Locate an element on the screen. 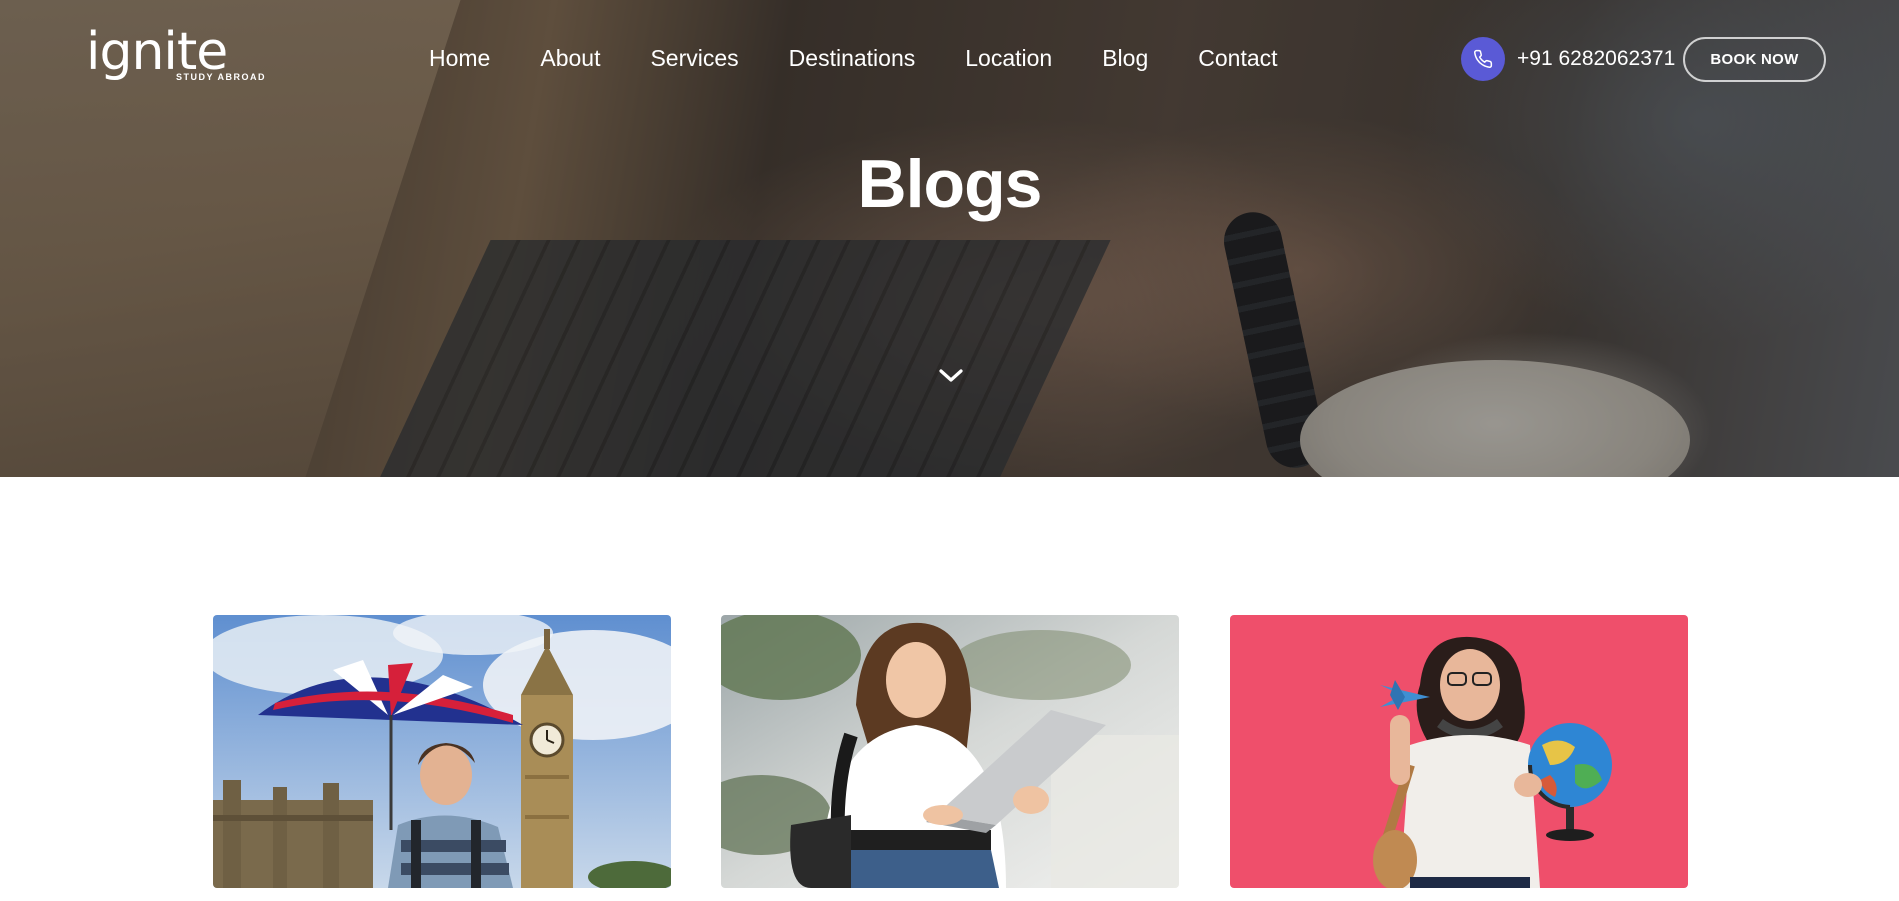 The image size is (1899, 901). scroll-down-button is located at coordinates (951, 376).